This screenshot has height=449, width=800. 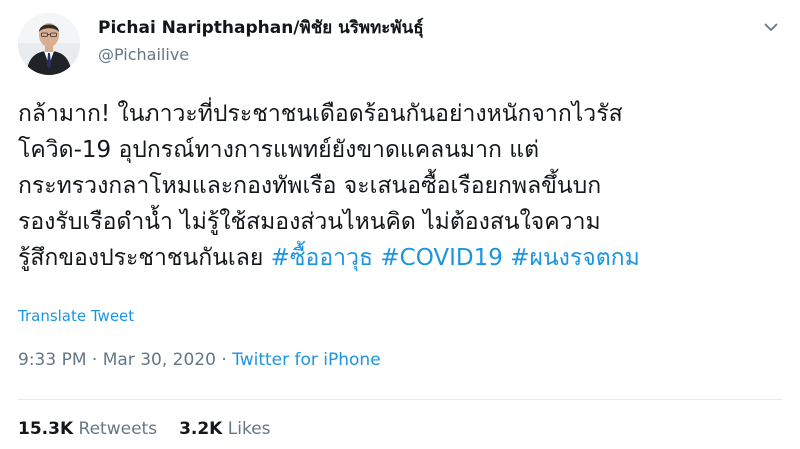 I want to click on tweet-date: Mar 30, 2020, so click(x=159, y=360).